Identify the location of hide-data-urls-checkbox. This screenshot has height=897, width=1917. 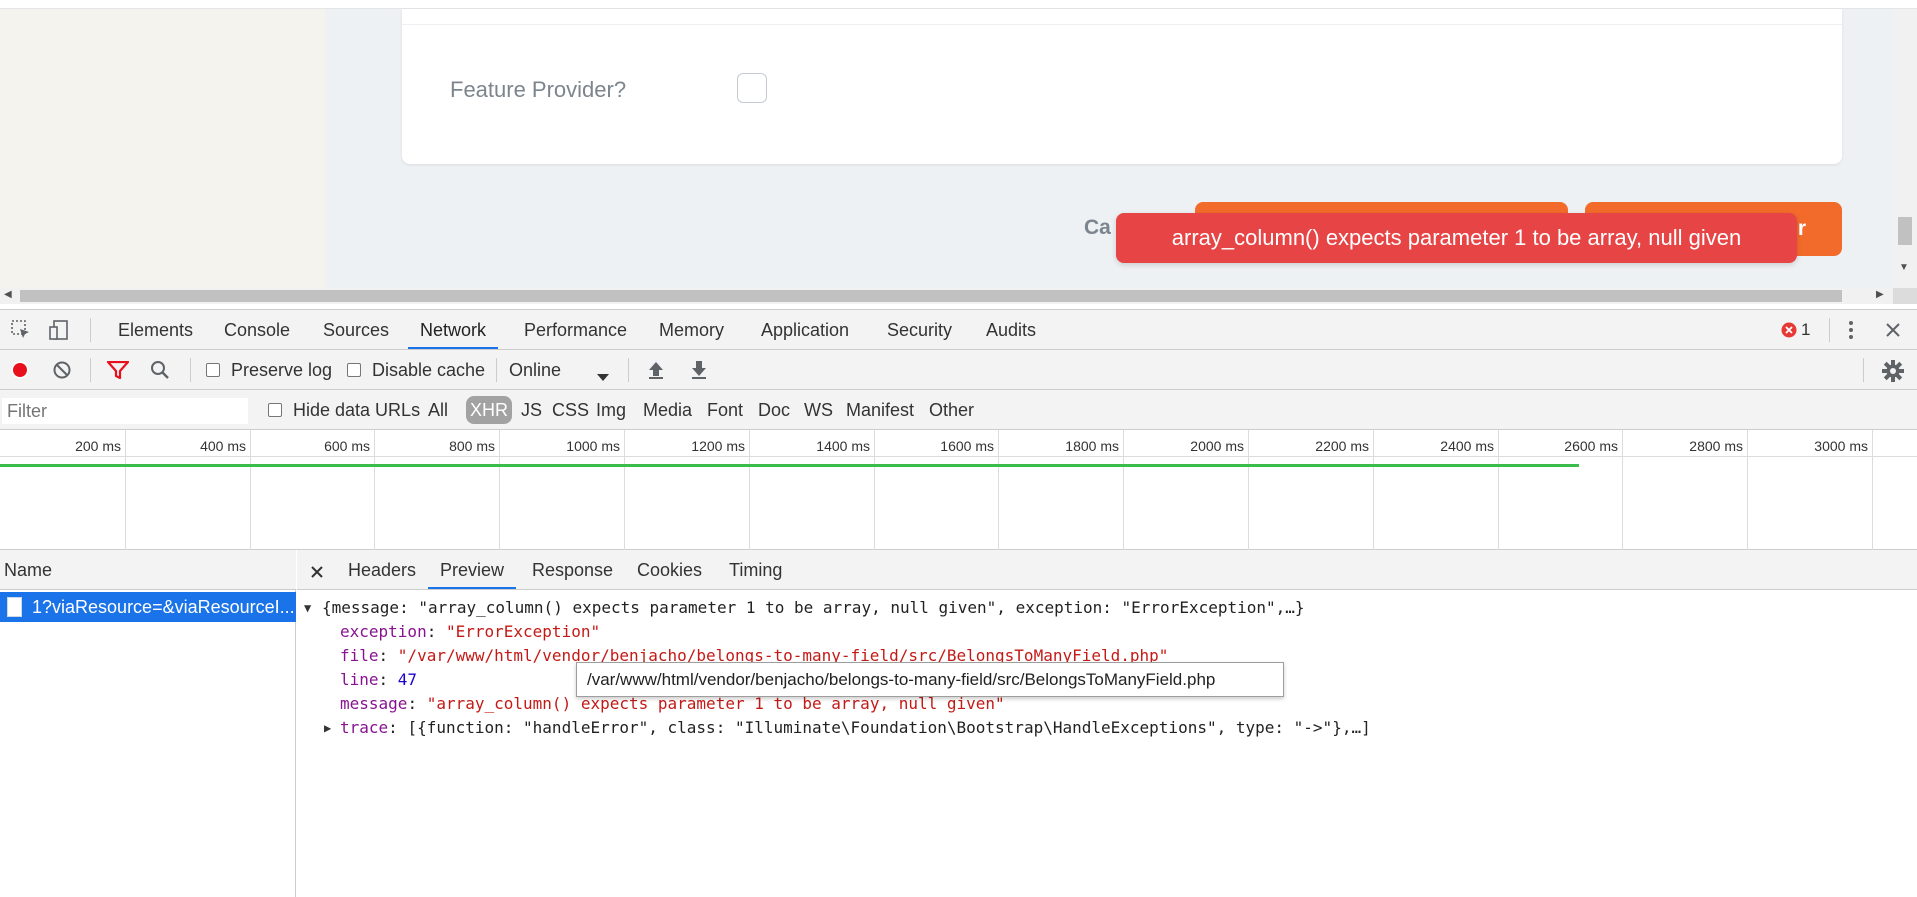
(275, 410).